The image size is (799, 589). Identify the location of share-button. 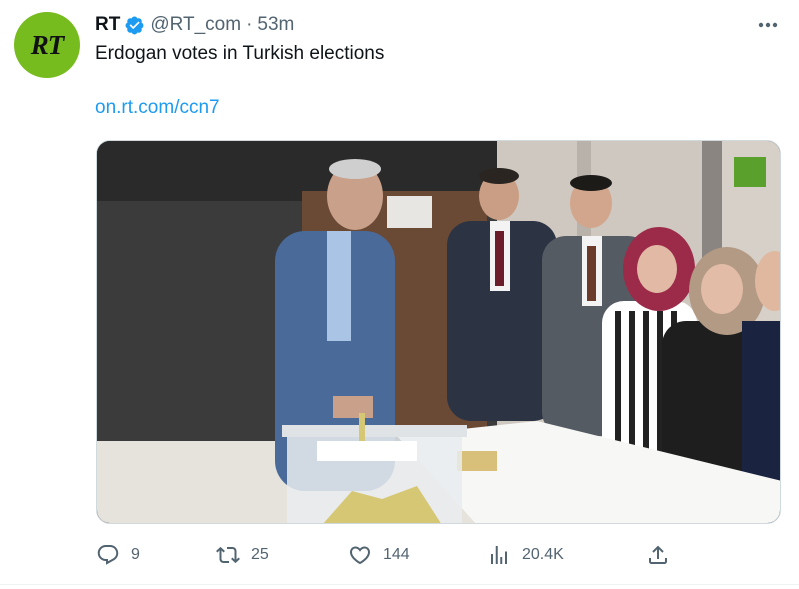
(658, 555).